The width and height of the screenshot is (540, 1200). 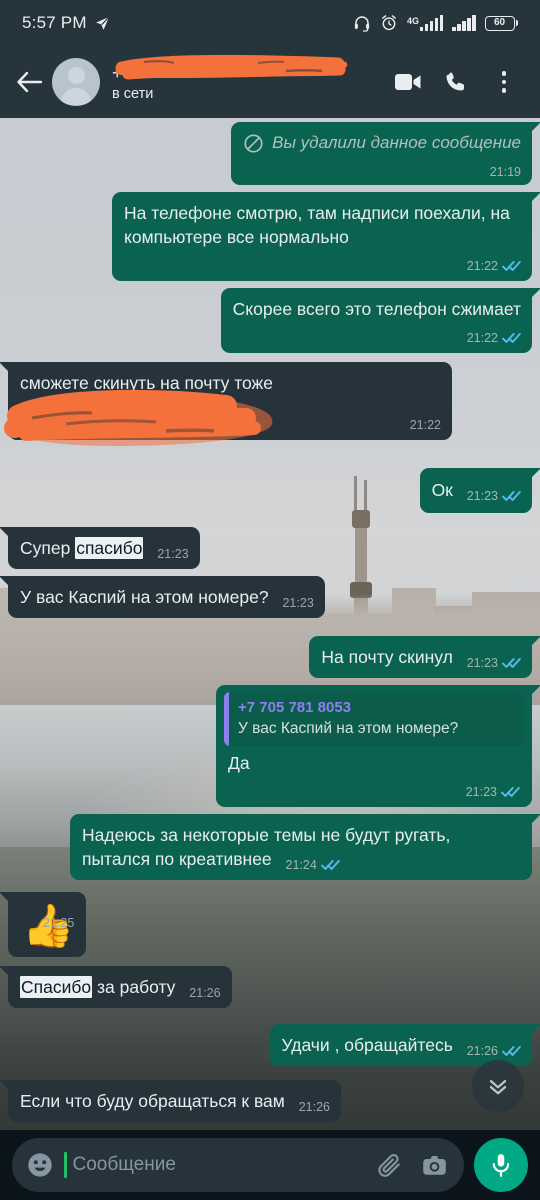 I want to click on message-row: Скорее всего это телефон сжимает 21:22, so click(x=274, y=320).